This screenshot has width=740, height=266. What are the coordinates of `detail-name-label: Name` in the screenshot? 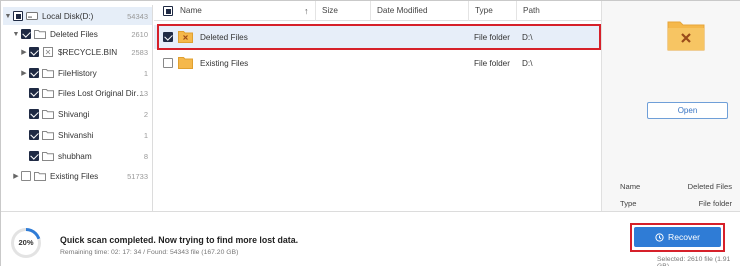 It's located at (630, 186).